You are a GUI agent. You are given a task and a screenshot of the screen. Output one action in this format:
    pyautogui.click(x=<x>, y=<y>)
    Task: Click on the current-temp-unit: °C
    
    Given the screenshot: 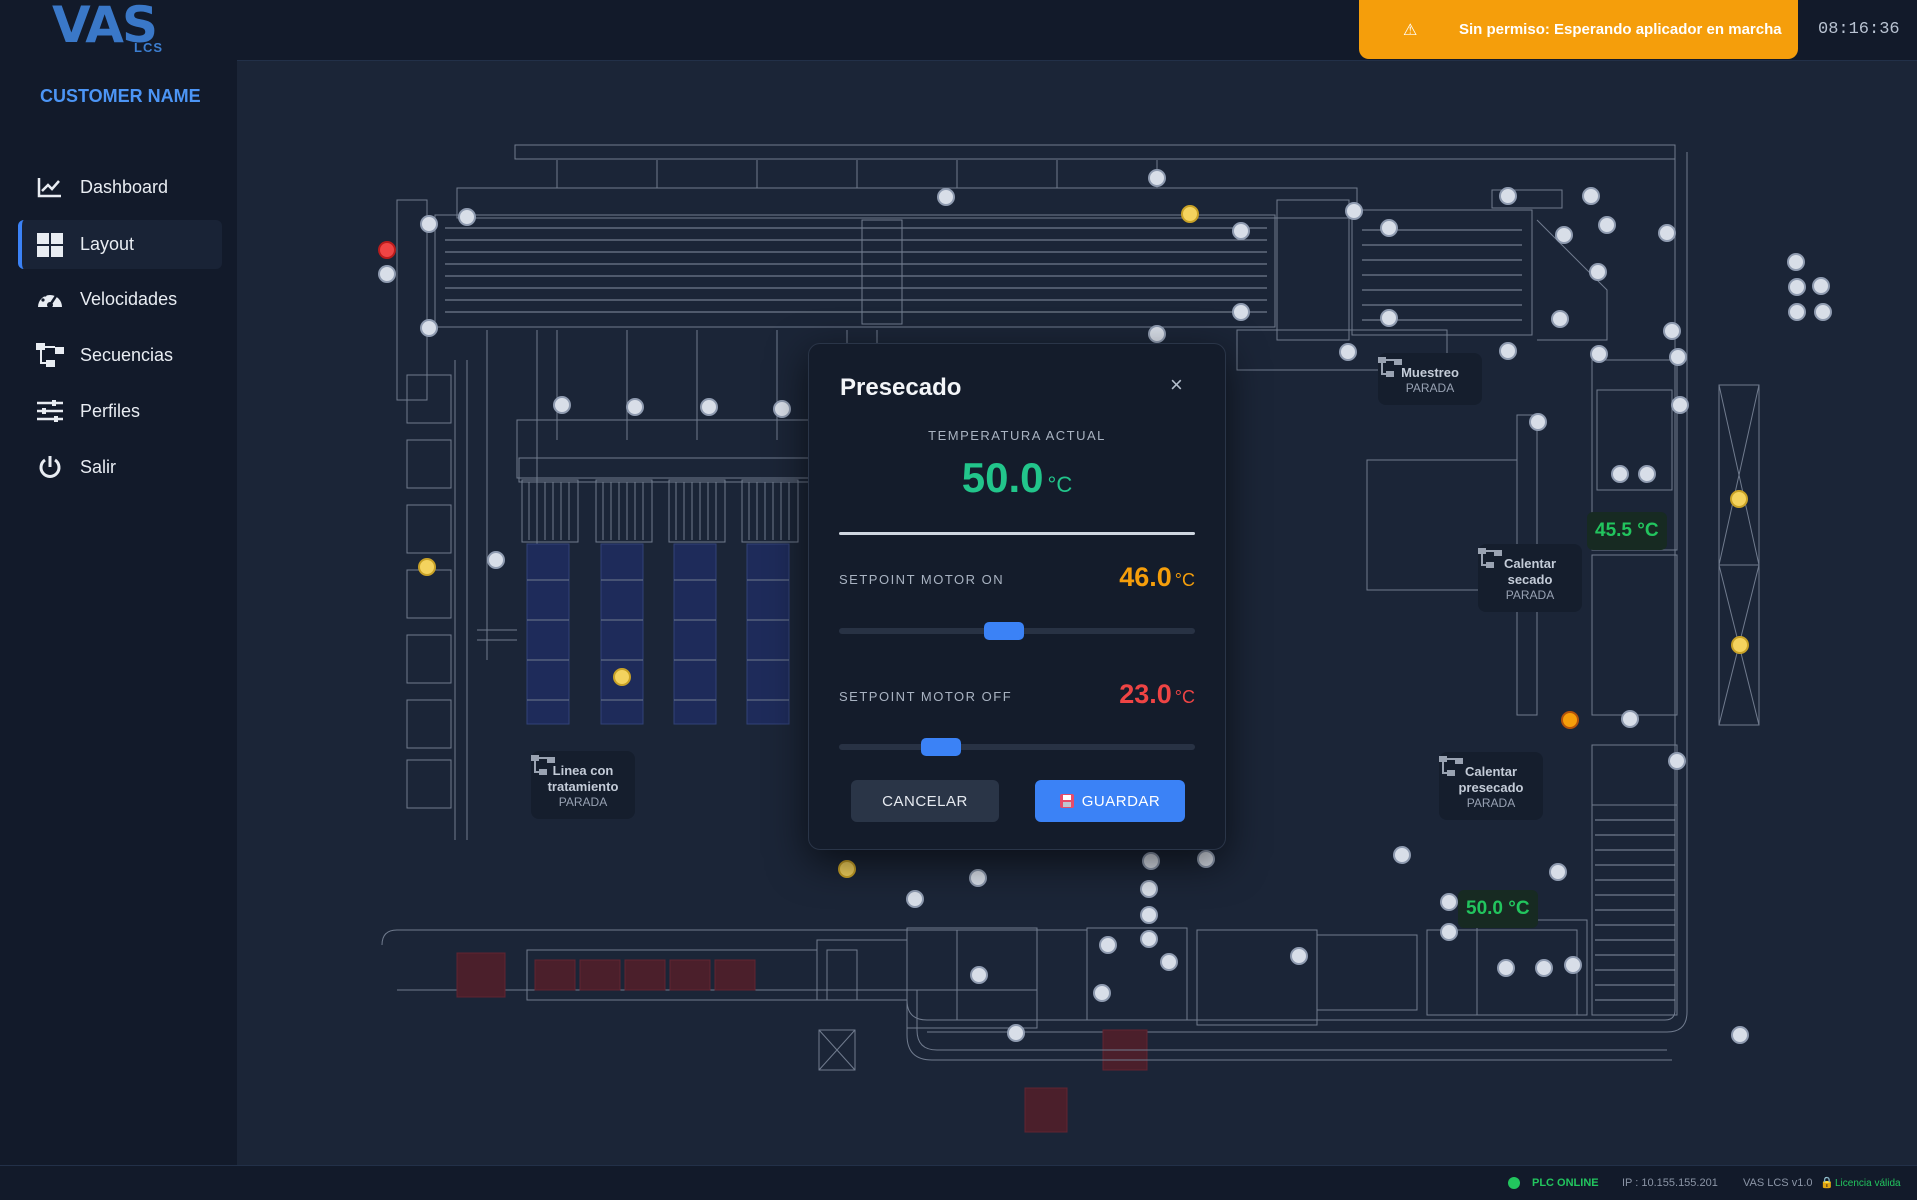 What is the action you would take?
    pyautogui.click(x=1060, y=484)
    